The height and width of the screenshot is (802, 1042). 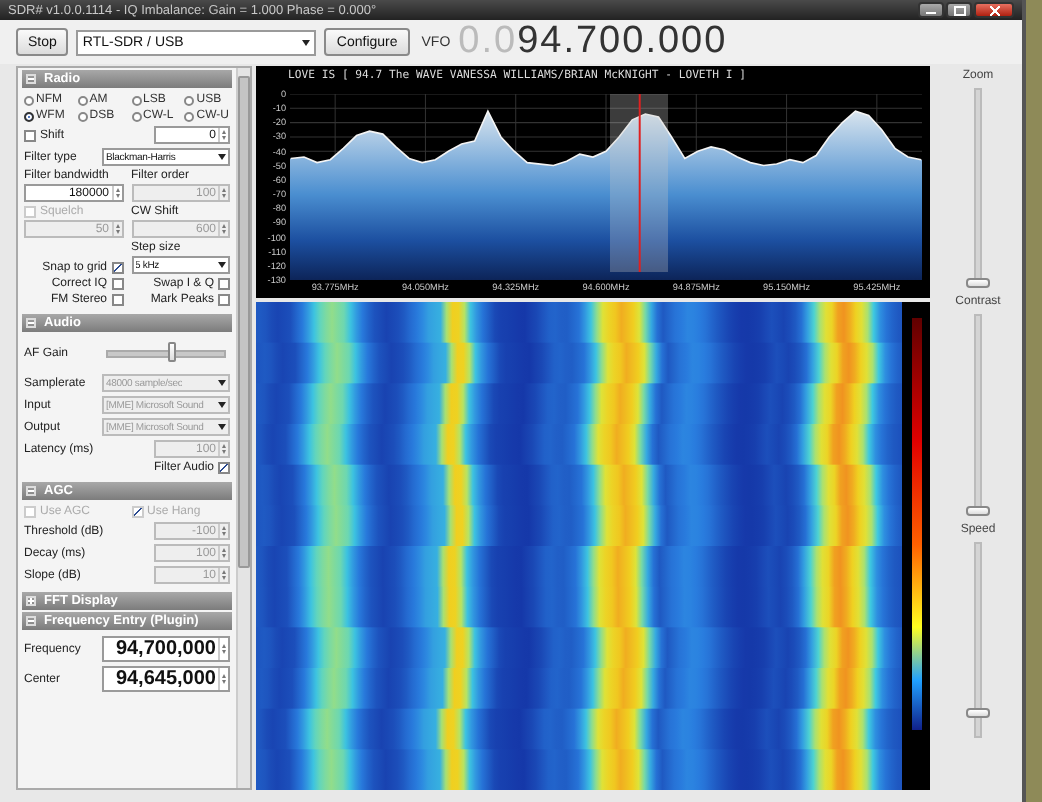 What do you see at coordinates (166, 649) in the screenshot?
I see `spin-field: 94,700,000` at bounding box center [166, 649].